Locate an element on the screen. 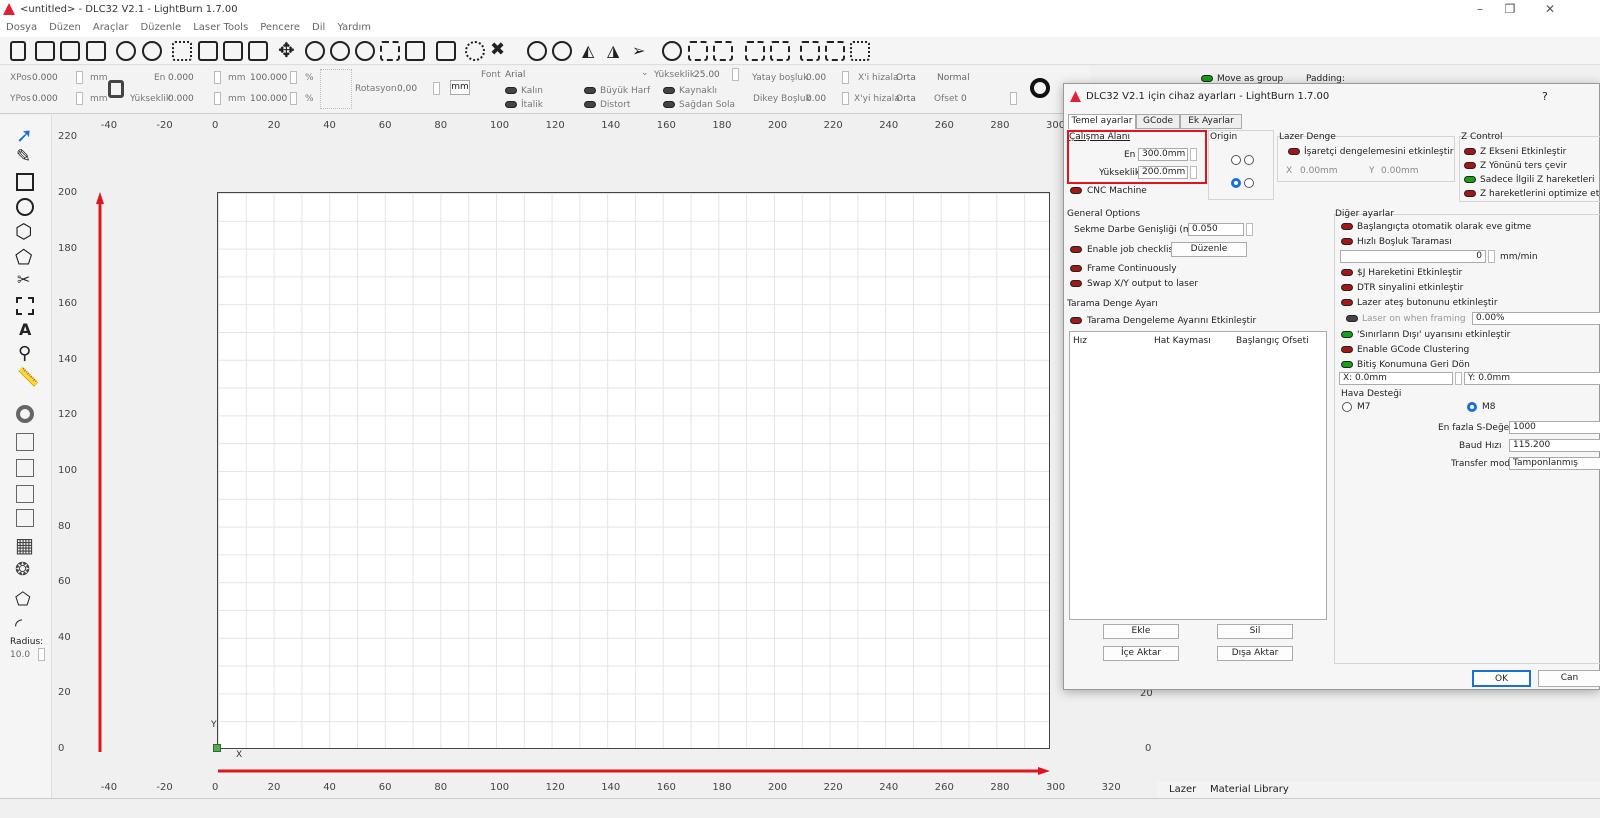  swap-xy-label: Swap X/Y output to laser is located at coordinates (1143, 284).